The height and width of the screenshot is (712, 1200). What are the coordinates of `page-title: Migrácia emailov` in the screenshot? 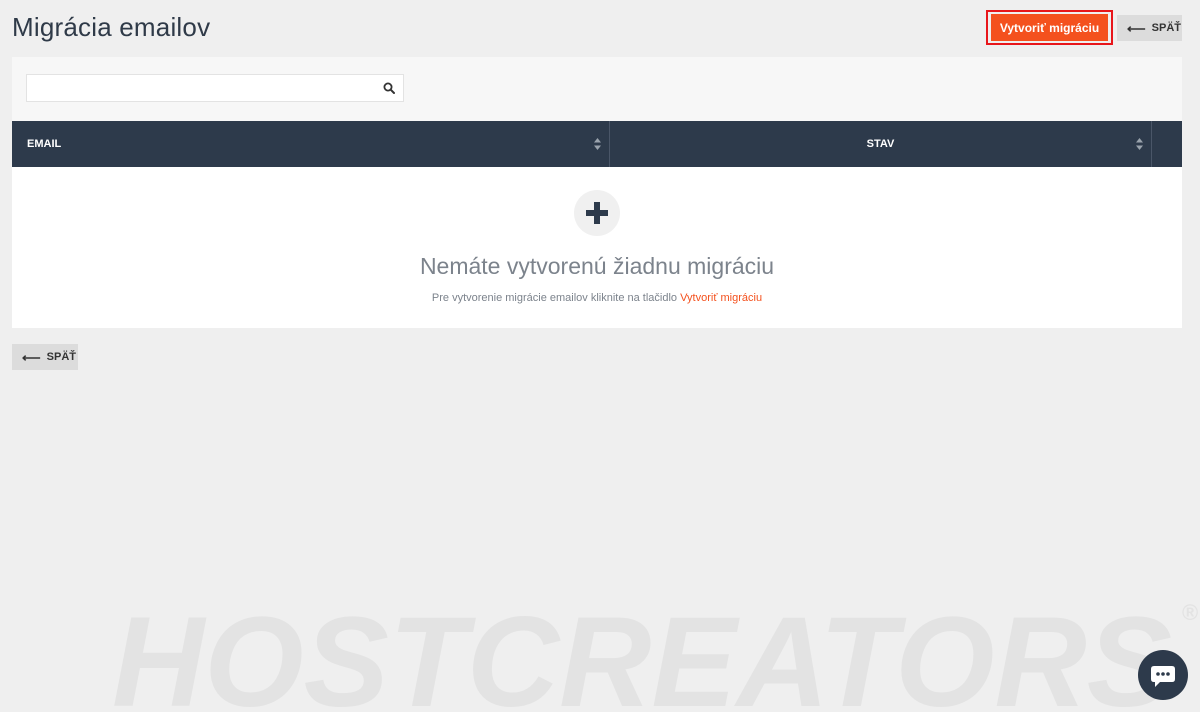 It's located at (111, 27).